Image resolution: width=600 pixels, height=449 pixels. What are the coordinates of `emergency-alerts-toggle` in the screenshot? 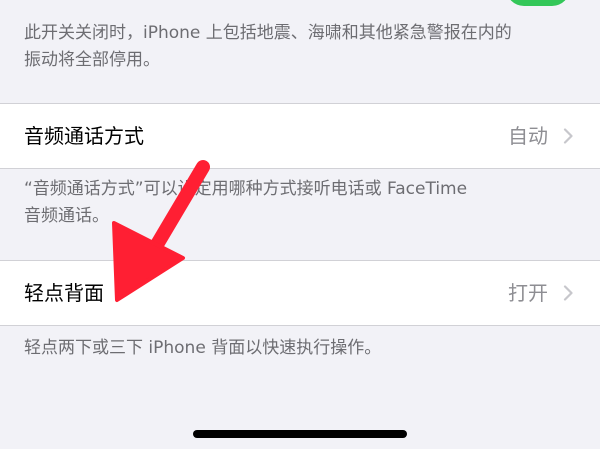 It's located at (538, 3).